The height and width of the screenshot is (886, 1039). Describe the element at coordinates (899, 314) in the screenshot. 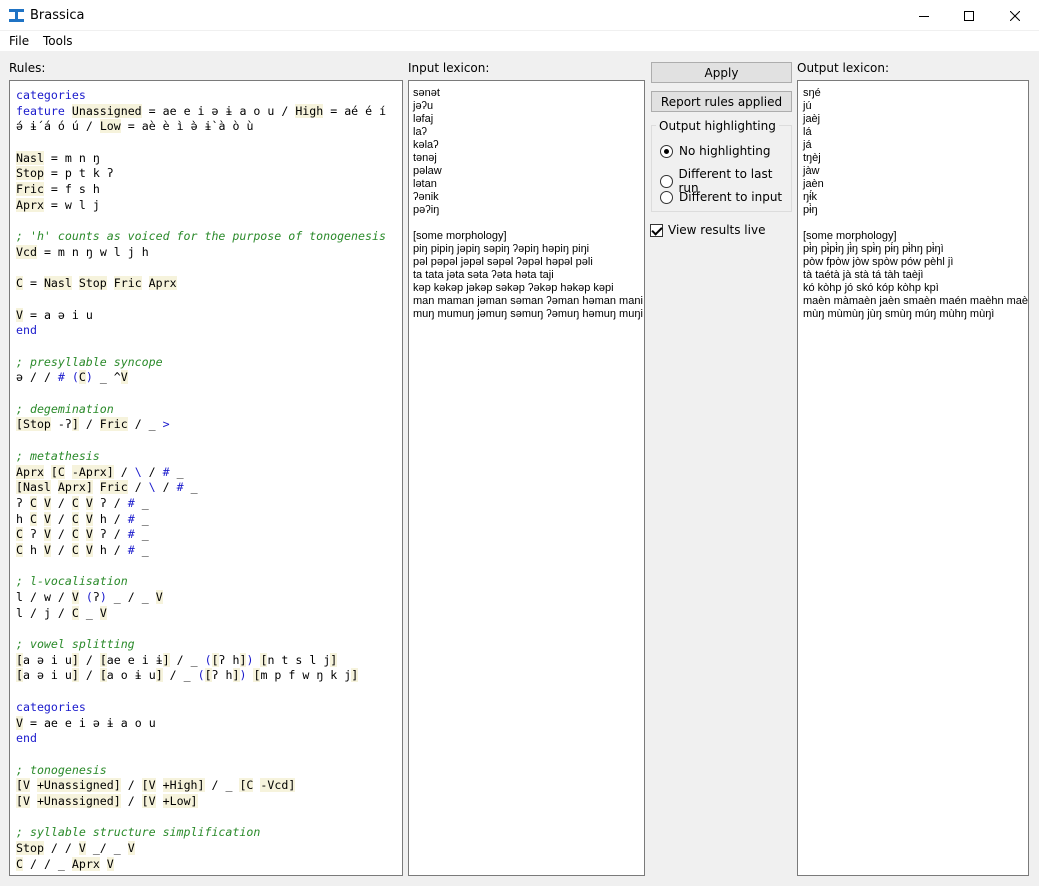

I see `output-lexicon-line: mùŋ mùmùŋ jùŋ smùŋ múŋ mùhŋ mùŋì` at that location.